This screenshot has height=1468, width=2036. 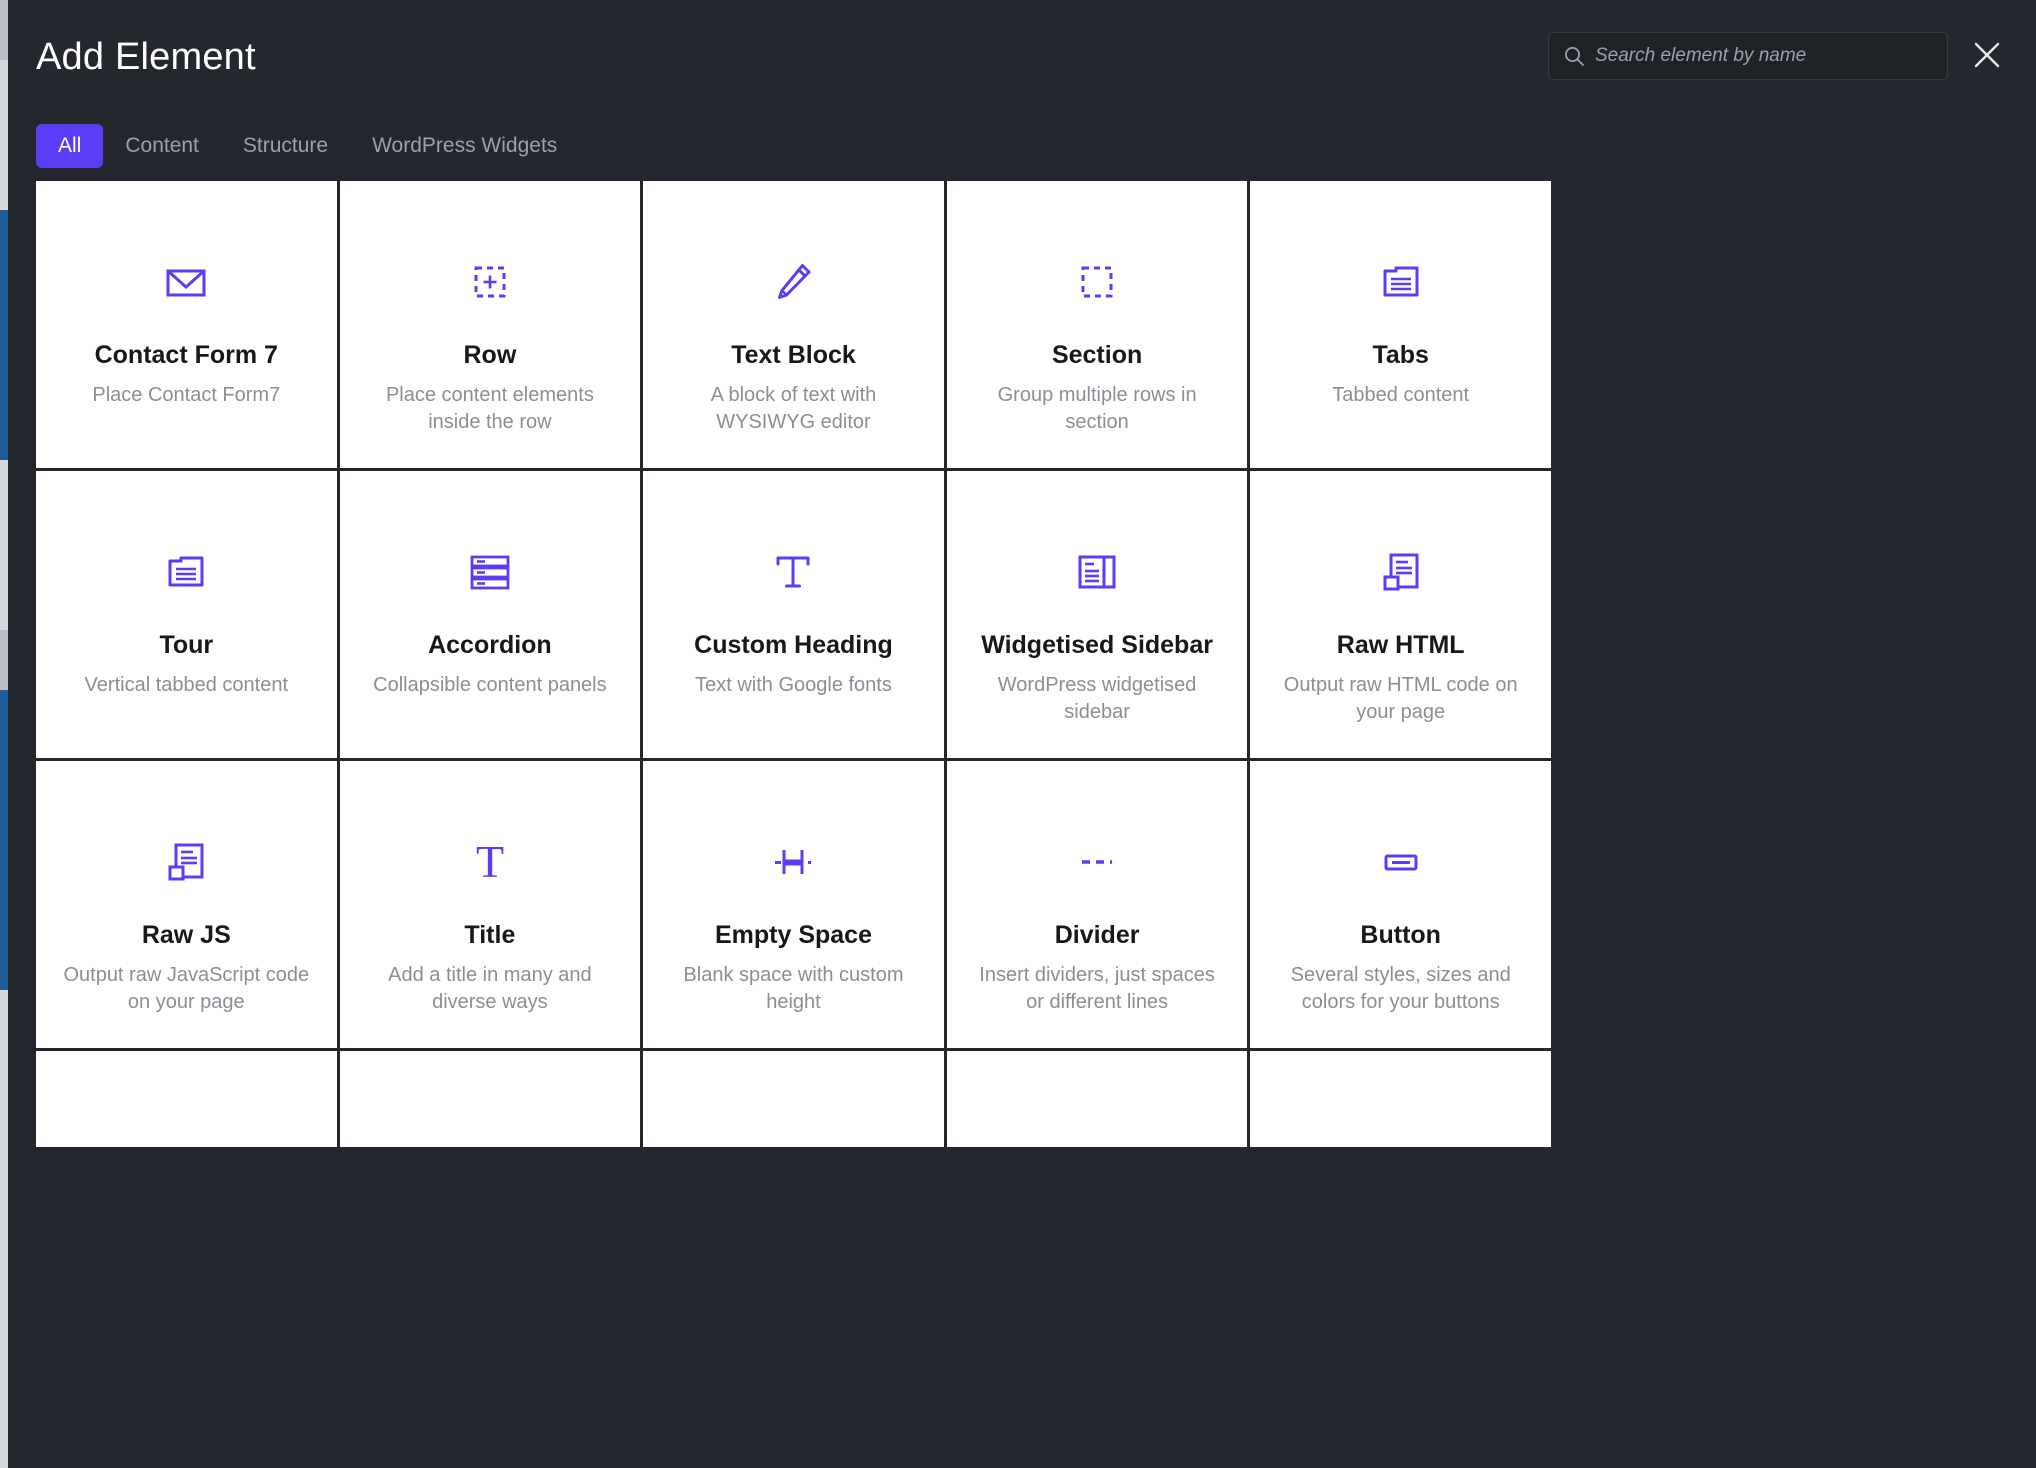 I want to click on dashed-square-plus-icon, so click(x=490, y=282).